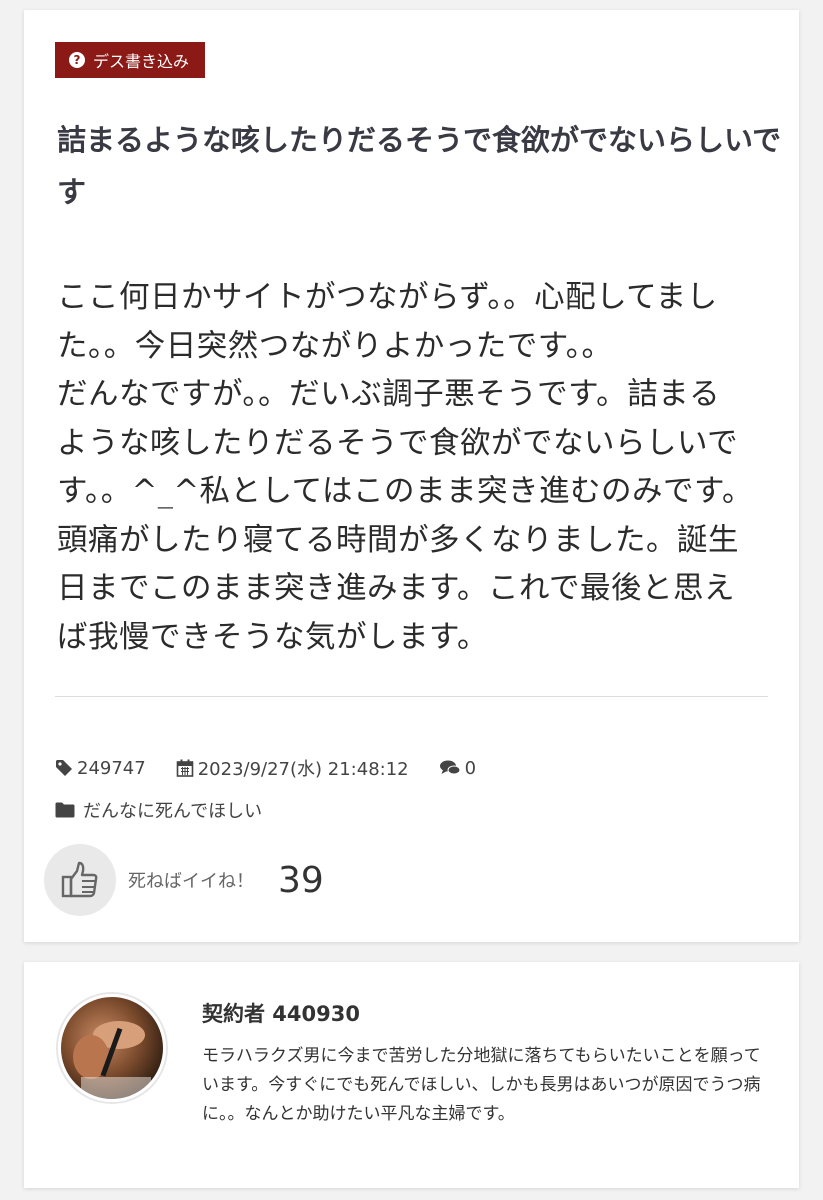  I want to click on category-link: だんなに死んでほしい, so click(172, 810).